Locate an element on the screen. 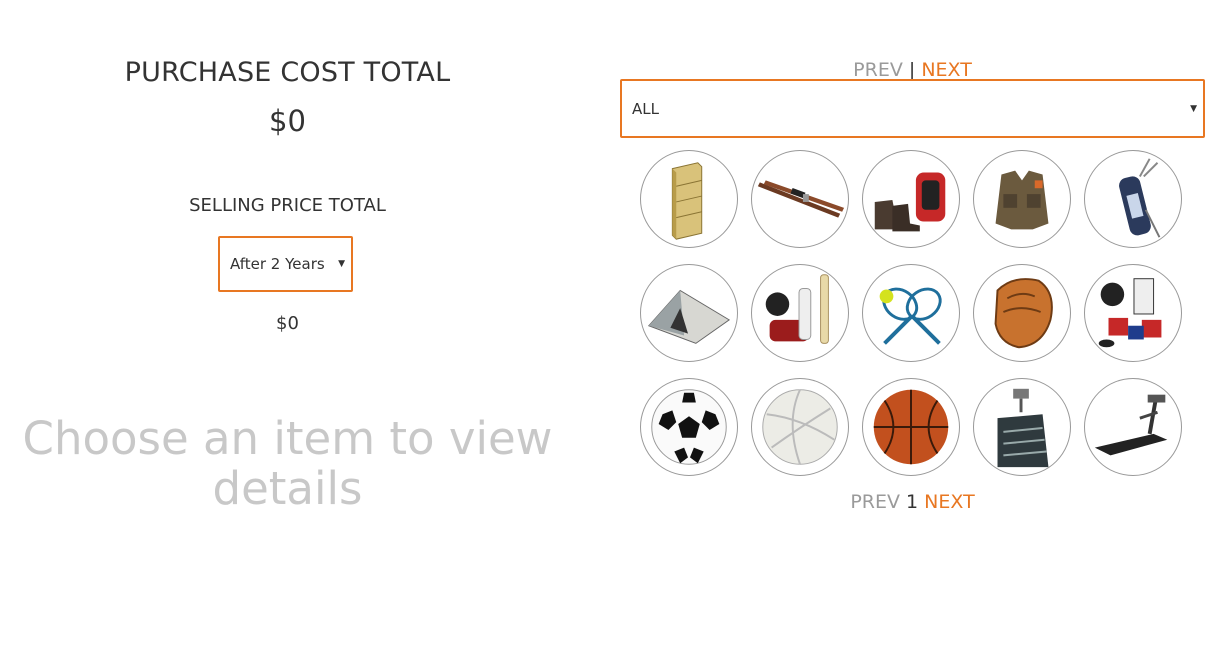 This screenshot has height=657, width=1221. item-bookshelf is located at coordinates (689, 199).